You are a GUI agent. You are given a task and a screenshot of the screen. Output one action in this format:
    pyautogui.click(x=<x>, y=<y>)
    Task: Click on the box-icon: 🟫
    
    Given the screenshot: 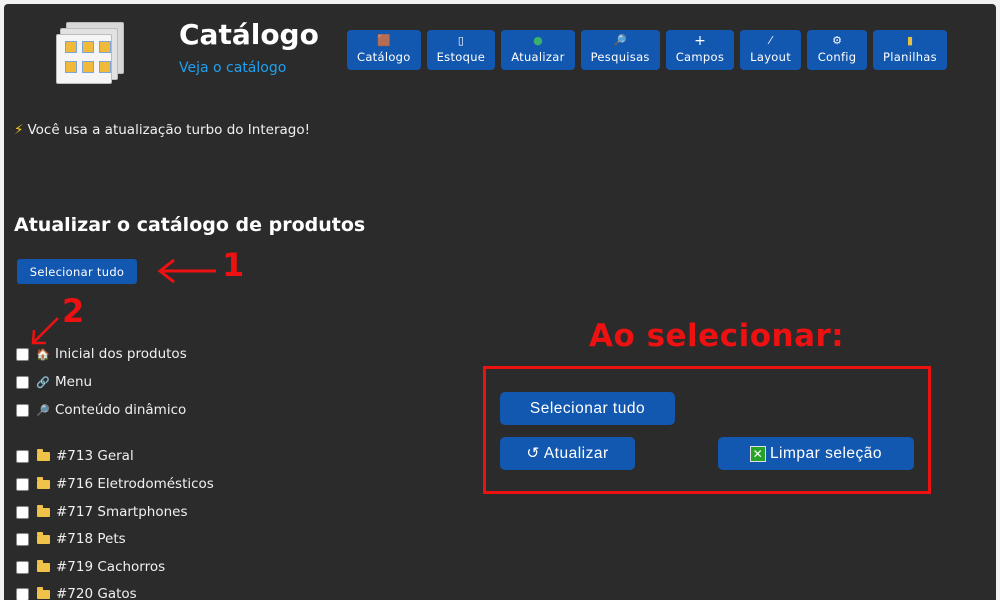 What is the action you would take?
    pyautogui.click(x=383, y=40)
    